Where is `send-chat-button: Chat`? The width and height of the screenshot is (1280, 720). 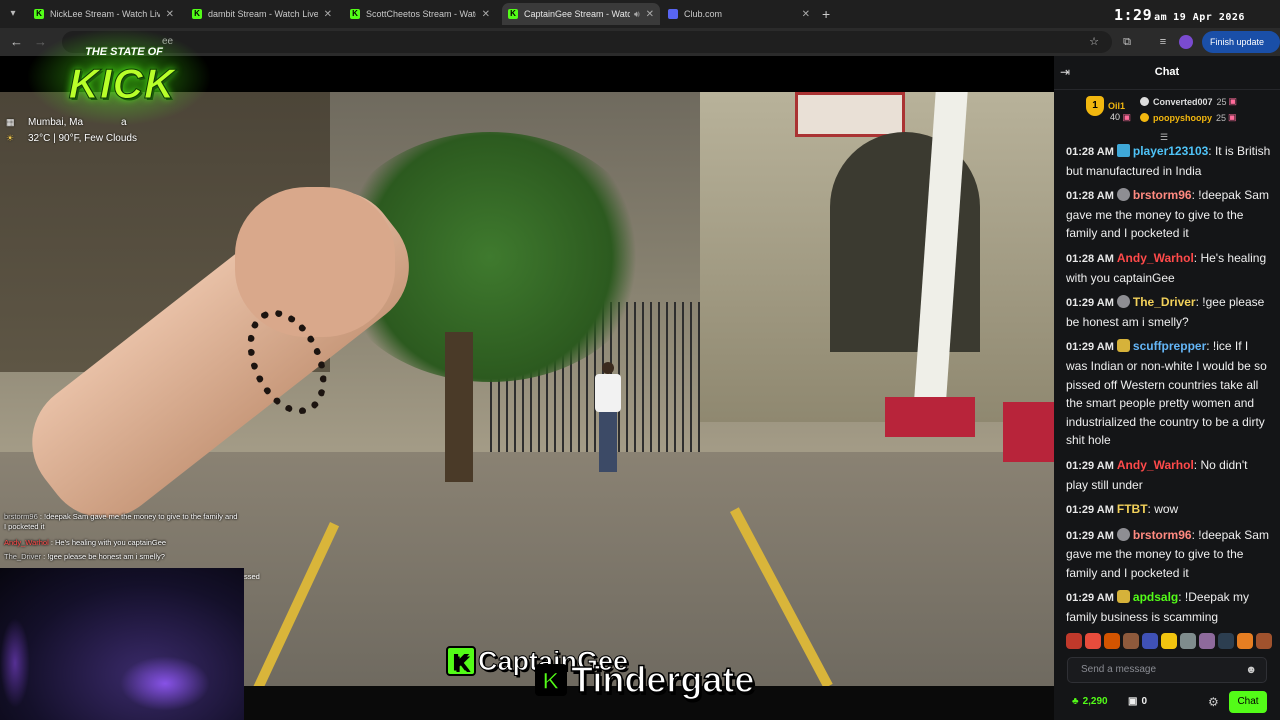 send-chat-button: Chat is located at coordinates (1248, 702).